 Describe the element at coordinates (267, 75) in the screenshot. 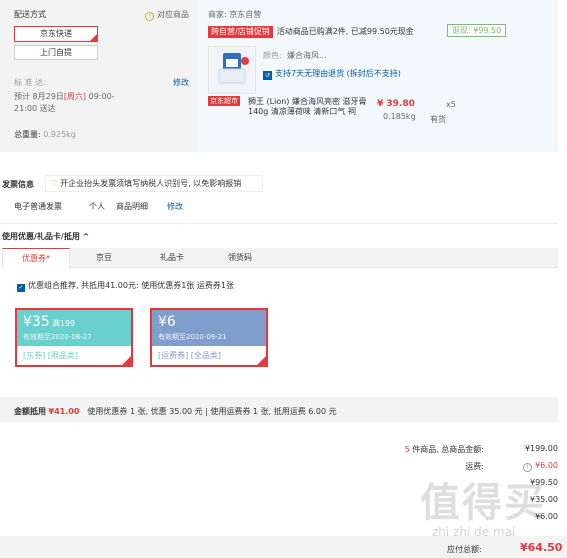

I see `return-icon: ↺` at that location.